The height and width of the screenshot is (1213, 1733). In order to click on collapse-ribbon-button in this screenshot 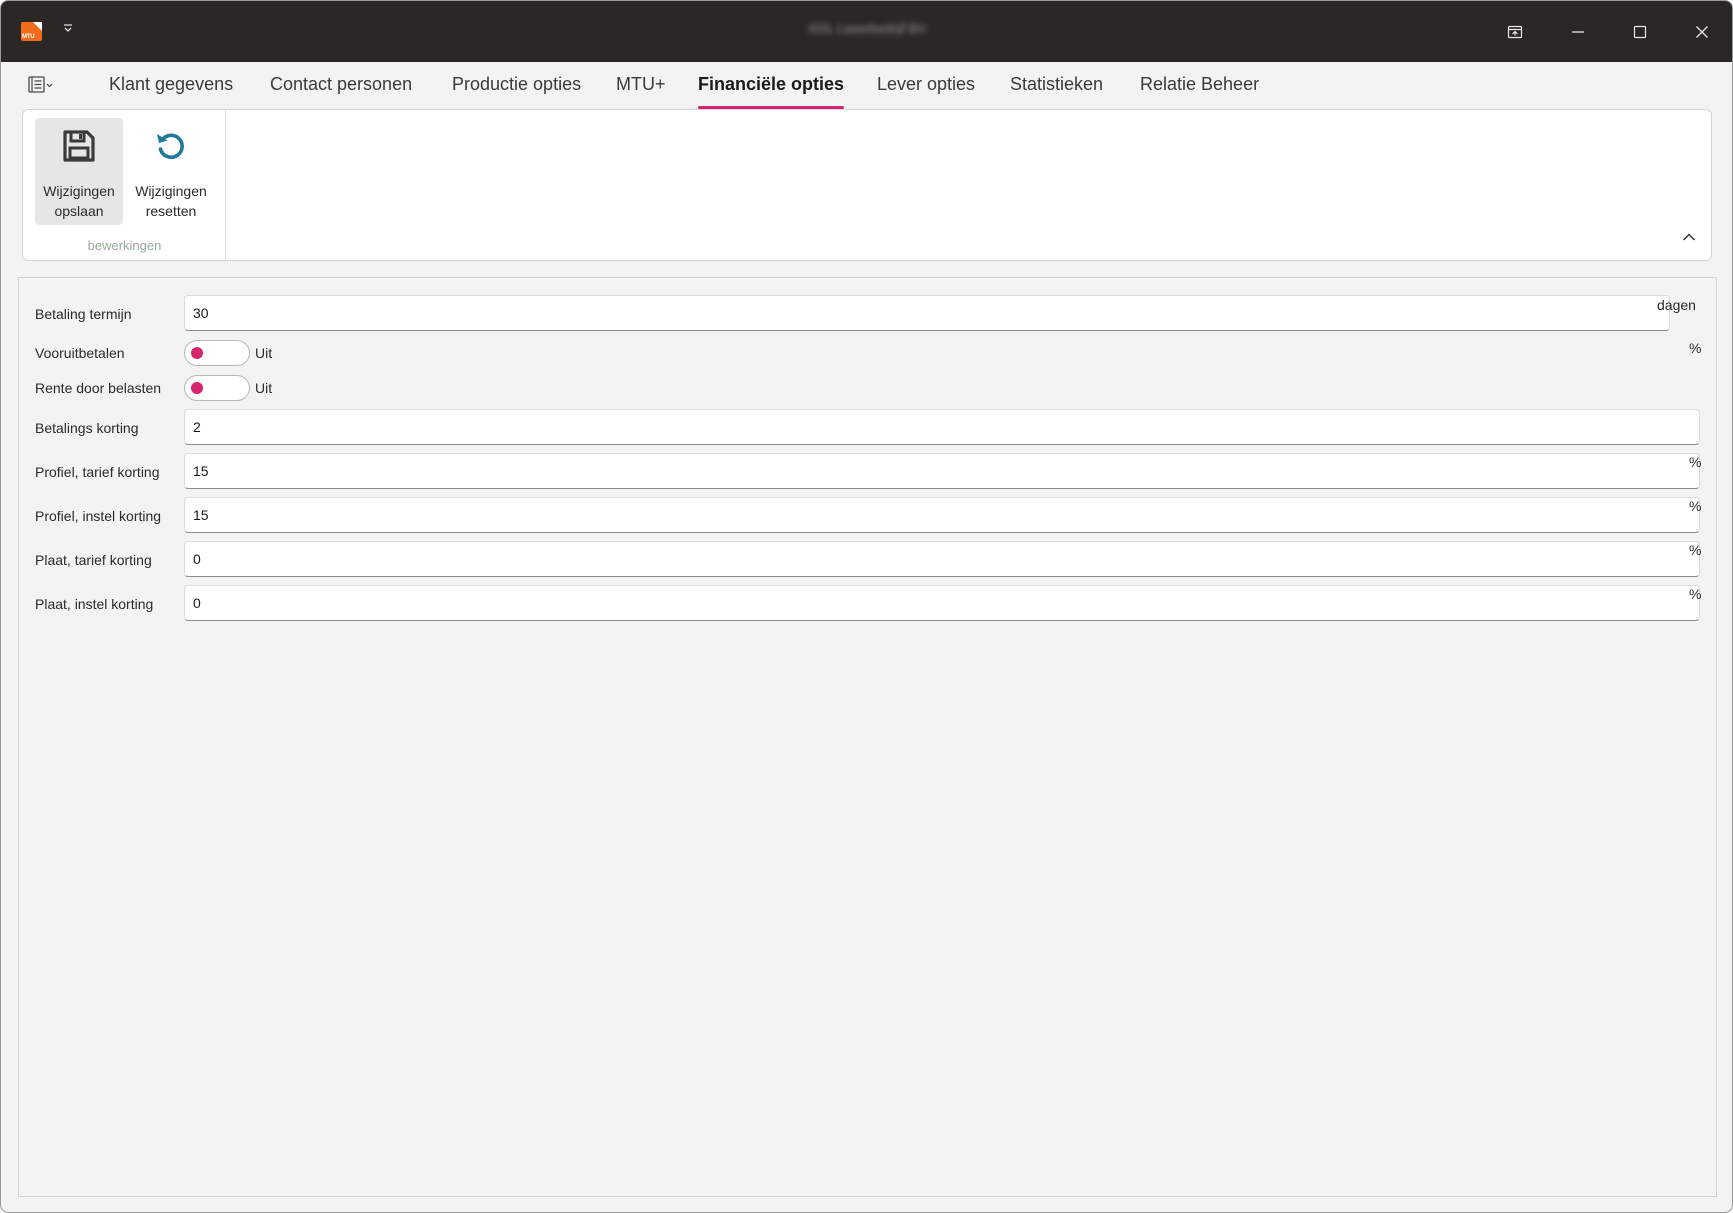, I will do `click(1689, 237)`.